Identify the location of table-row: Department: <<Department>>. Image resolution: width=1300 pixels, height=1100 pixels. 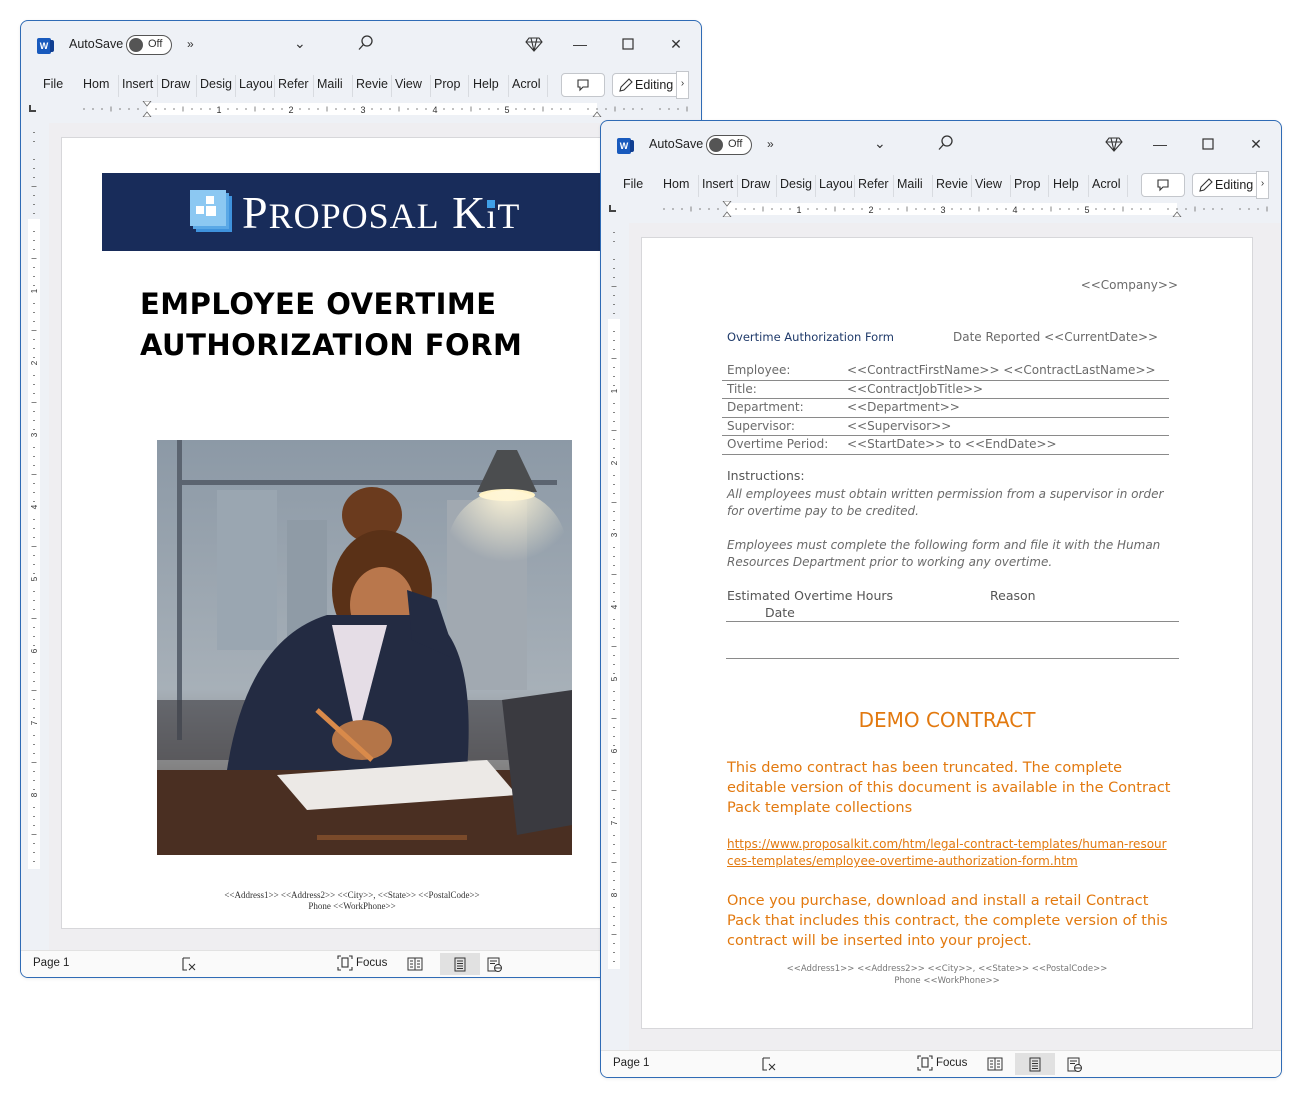
(945, 408).